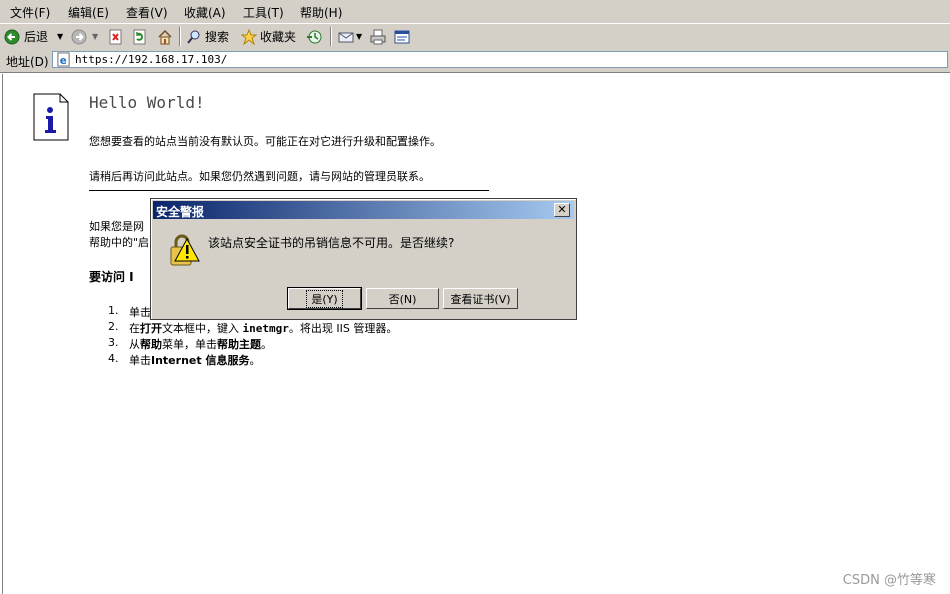  Describe the element at coordinates (111, 277) in the screenshot. I see `section-heading: 要访问 I` at that location.